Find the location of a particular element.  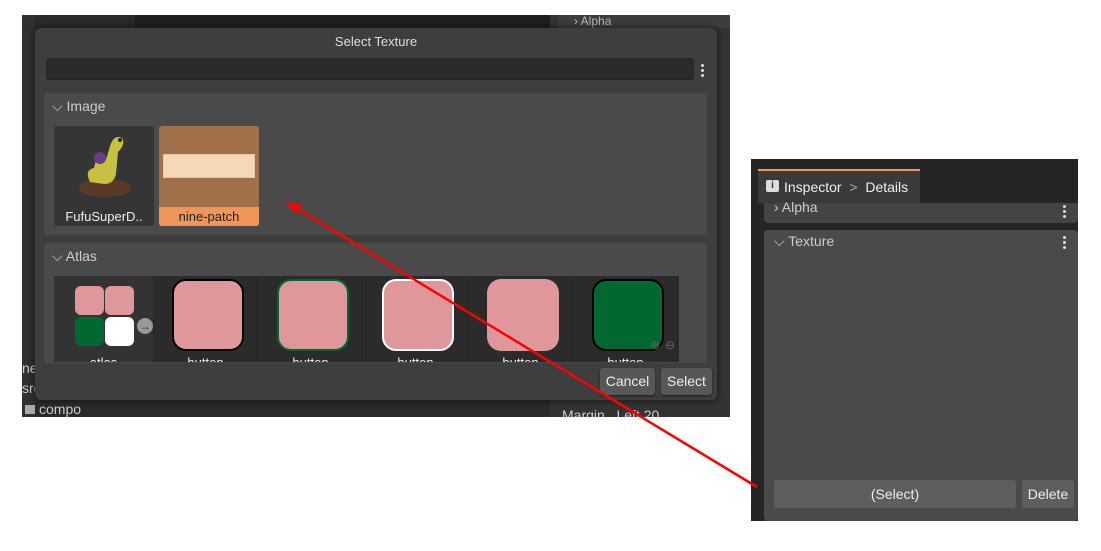

texture-tile: FufuSuperD.. is located at coordinates (104, 176).